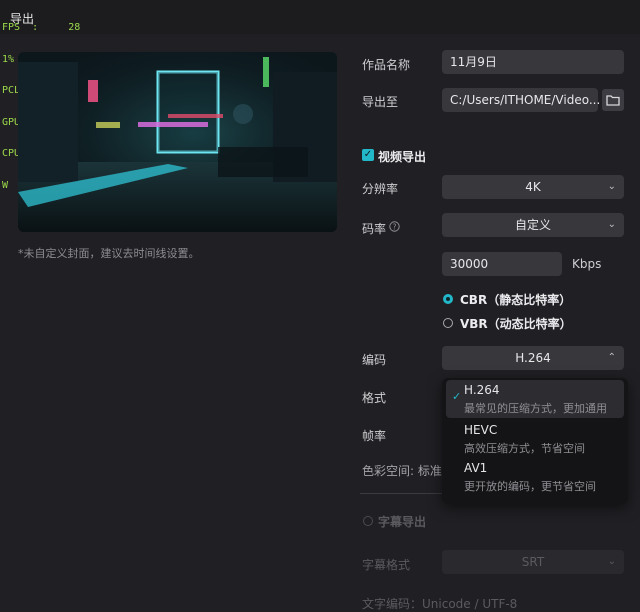 The width and height of the screenshot is (640, 612). I want to click on subtitle-export-label: 字幕导出, so click(402, 522).